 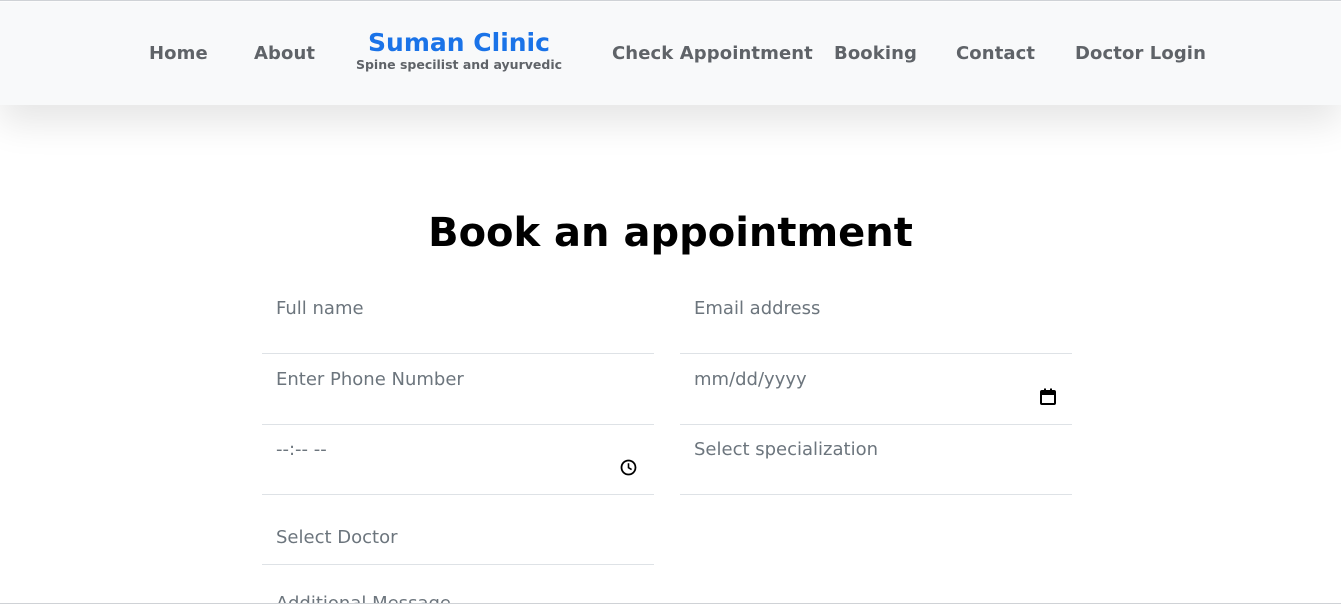 What do you see at coordinates (337, 537) in the screenshot?
I see `doctor-placeholder: Select Doctor` at bounding box center [337, 537].